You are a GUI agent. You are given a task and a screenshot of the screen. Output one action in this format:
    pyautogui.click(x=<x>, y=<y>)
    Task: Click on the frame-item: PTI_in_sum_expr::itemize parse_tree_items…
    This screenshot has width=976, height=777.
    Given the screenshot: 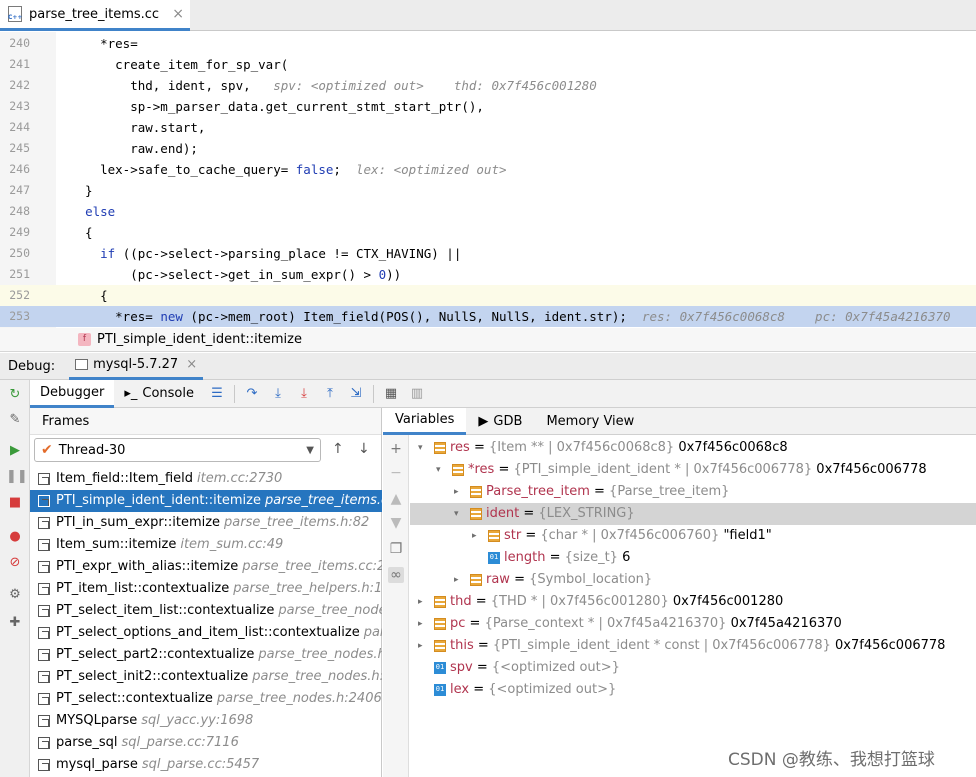 What is the action you would take?
    pyautogui.click(x=206, y=523)
    